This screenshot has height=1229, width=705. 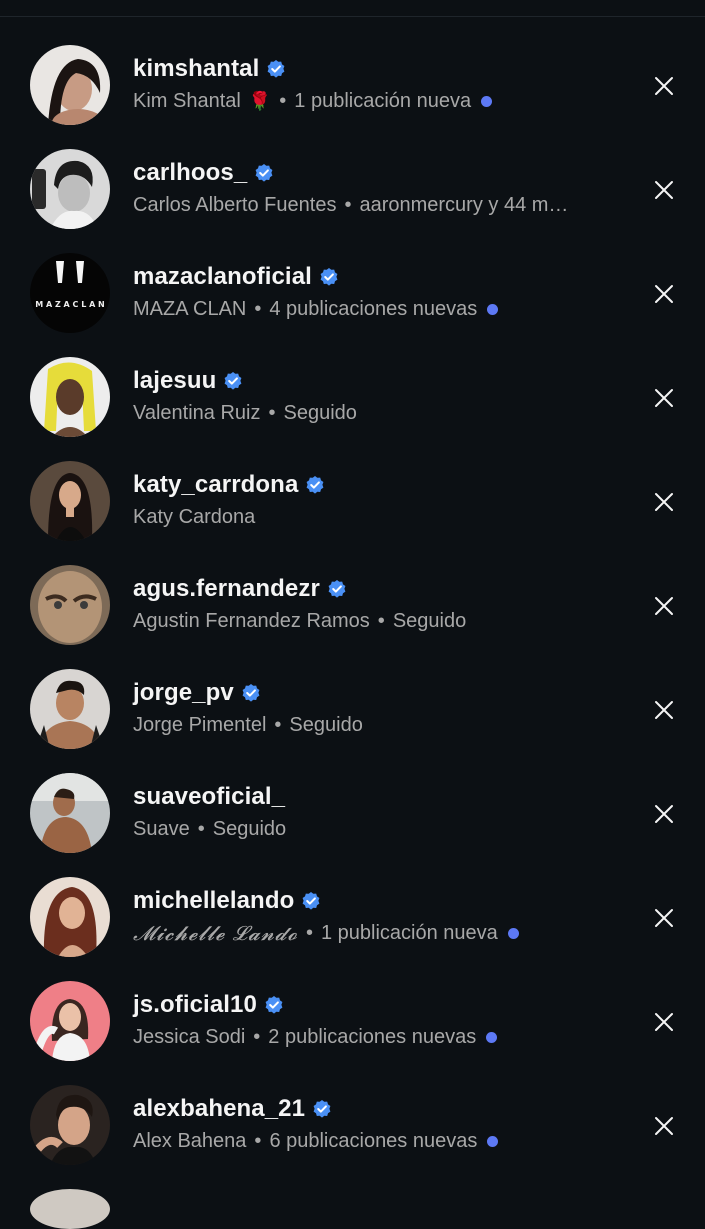 I want to click on full-name: Jorge Pimentel, so click(x=200, y=724).